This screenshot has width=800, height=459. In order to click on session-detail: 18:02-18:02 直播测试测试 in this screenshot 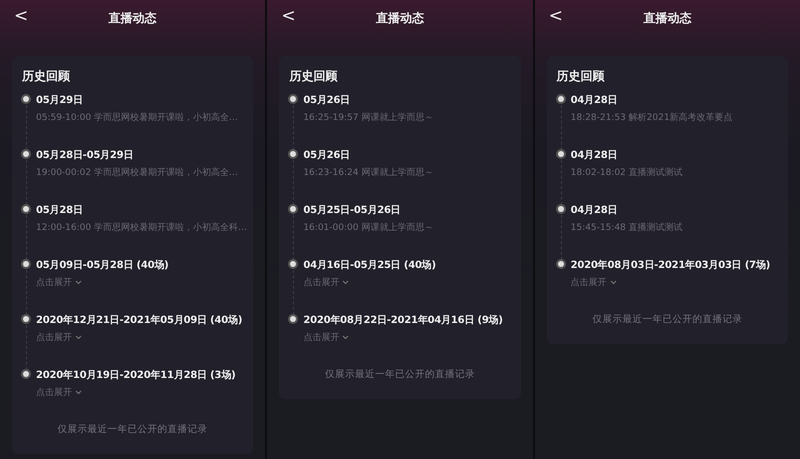, I will do `click(626, 172)`.